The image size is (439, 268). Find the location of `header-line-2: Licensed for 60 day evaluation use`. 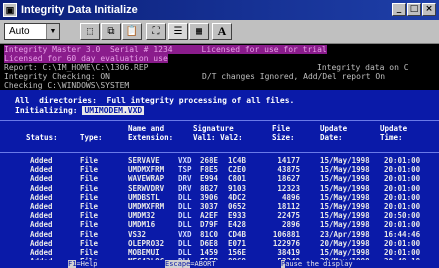

header-line-2: Licensed for 60 day evaluation use is located at coordinates (86, 58).